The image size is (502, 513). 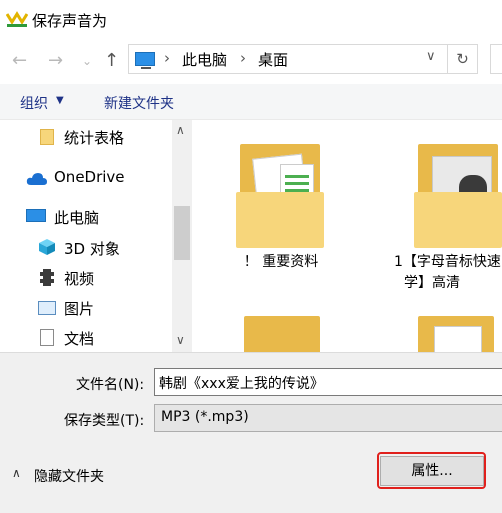 I want to click on folder-label: ！ 重要资料, so click(x=281, y=262).